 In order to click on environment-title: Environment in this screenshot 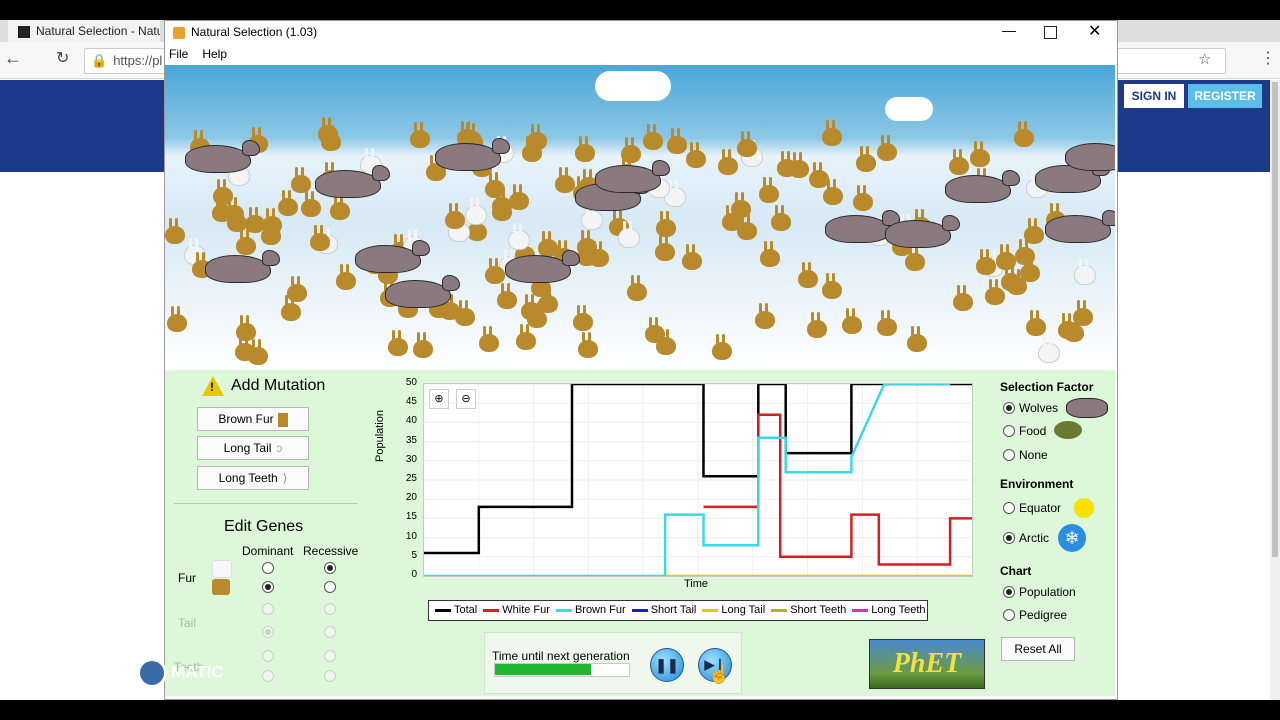, I will do `click(1037, 484)`.